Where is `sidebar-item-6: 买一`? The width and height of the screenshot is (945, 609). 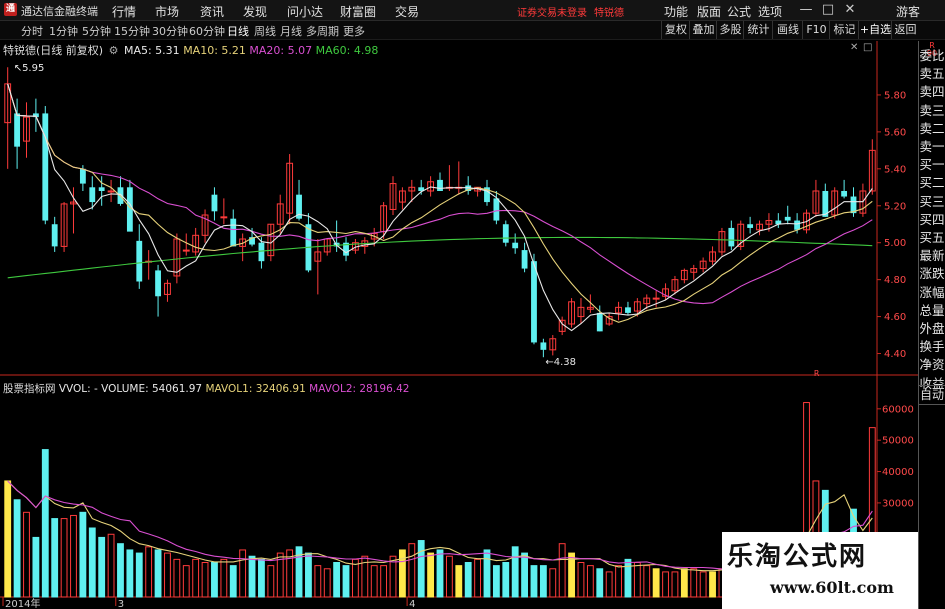
sidebar-item-6: 买一 is located at coordinates (932, 163).